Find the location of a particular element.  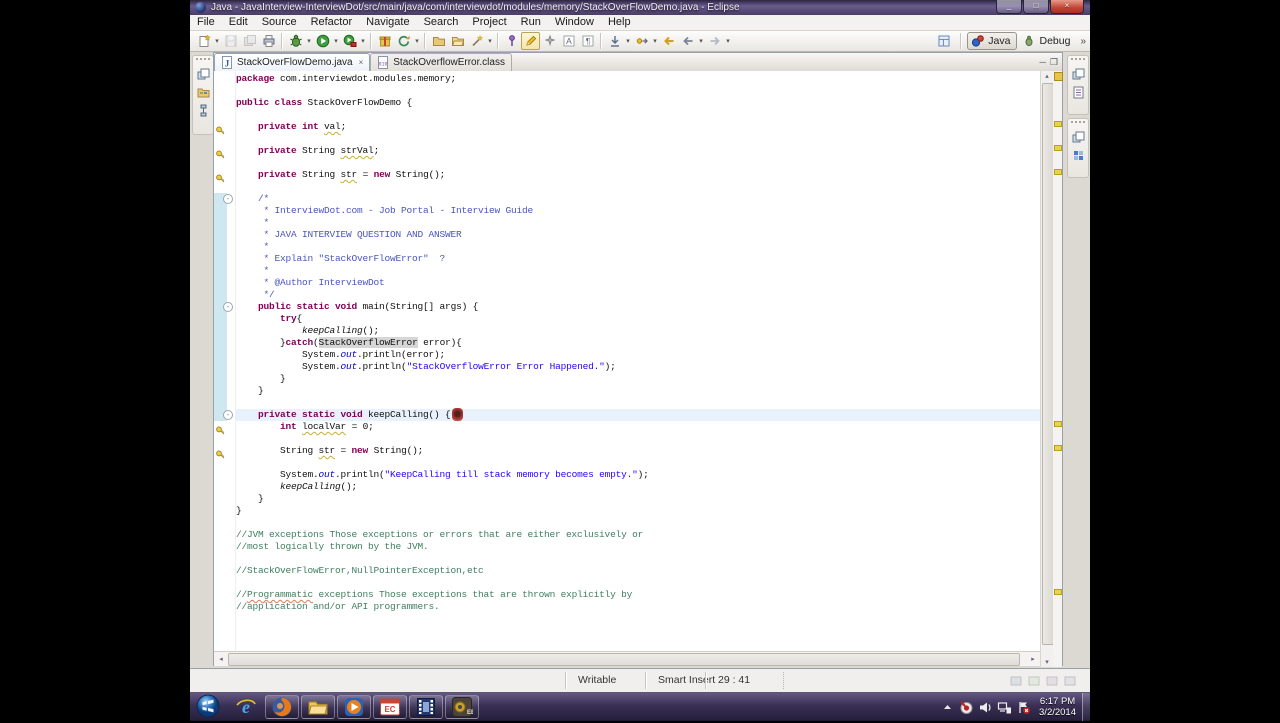

code-line: * @Author InterviewDot is located at coordinates (310, 283).